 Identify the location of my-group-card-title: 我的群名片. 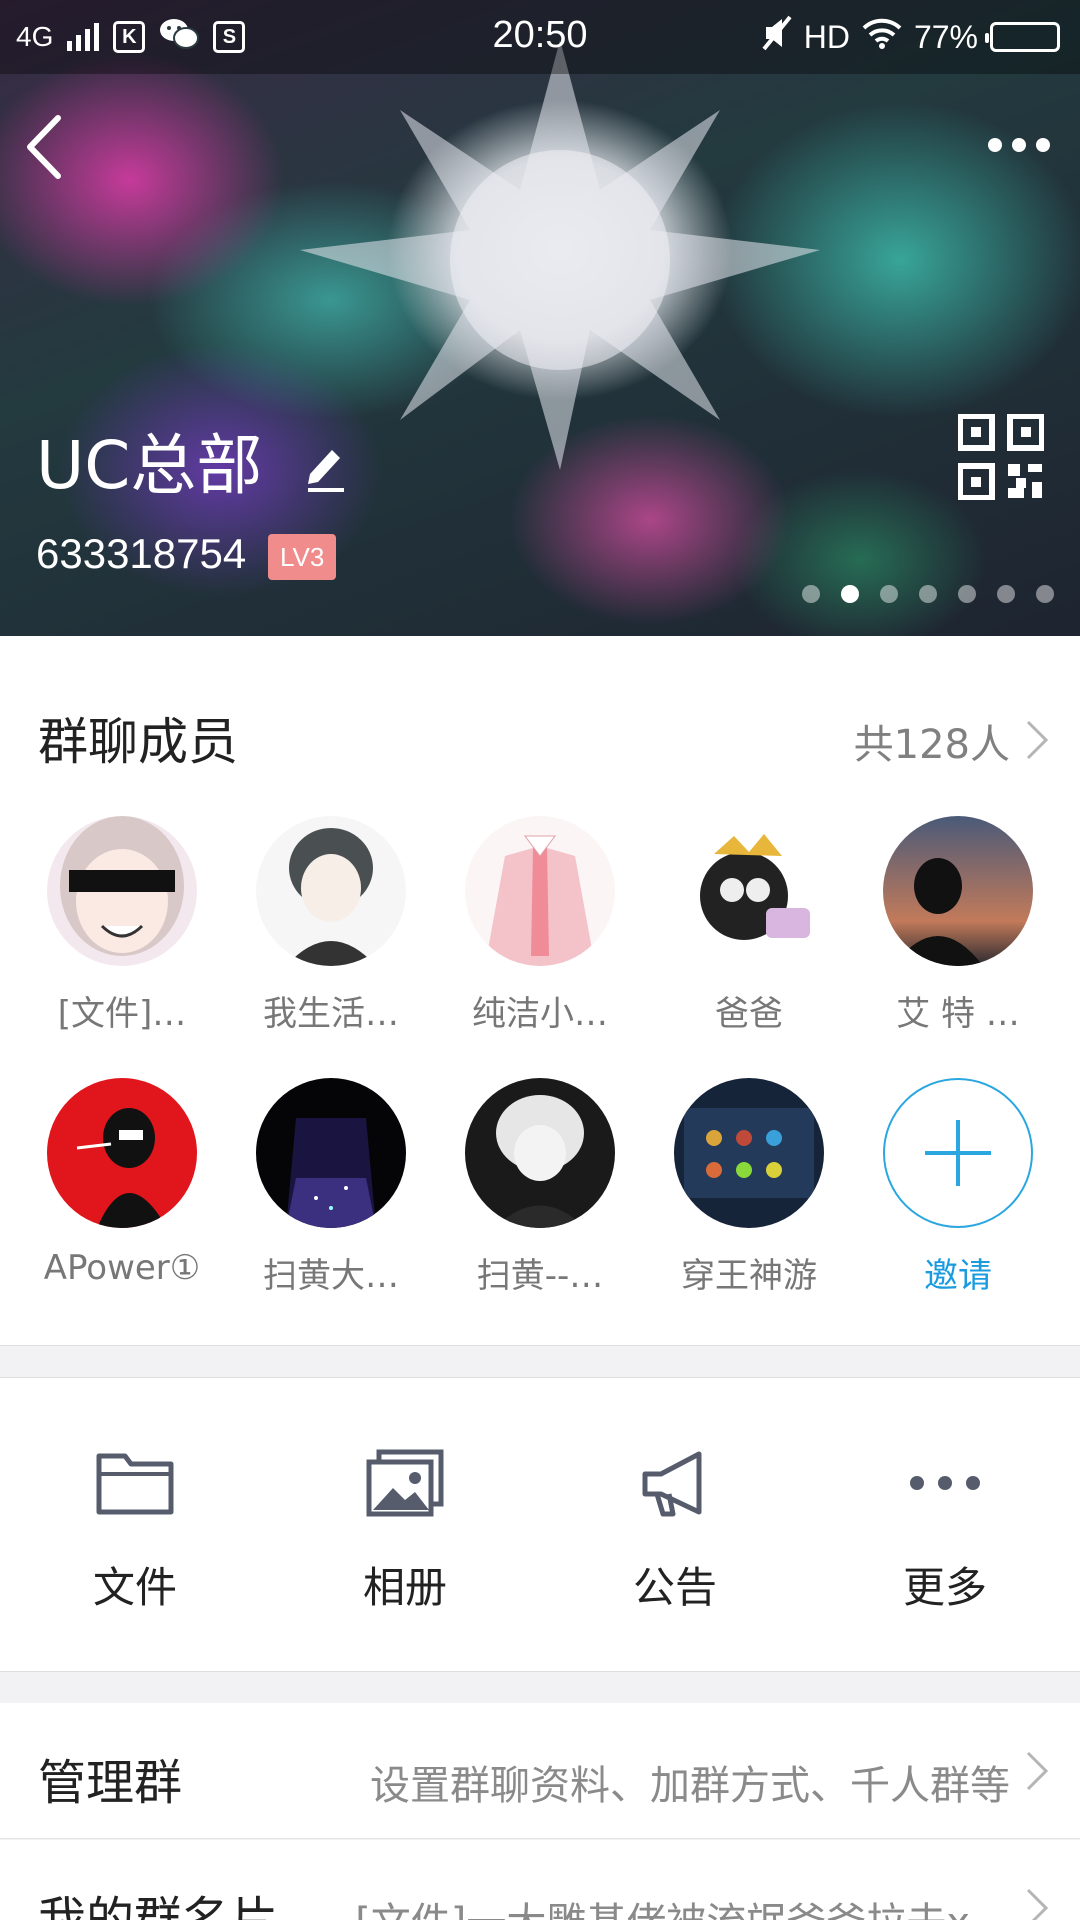
(158, 1906).